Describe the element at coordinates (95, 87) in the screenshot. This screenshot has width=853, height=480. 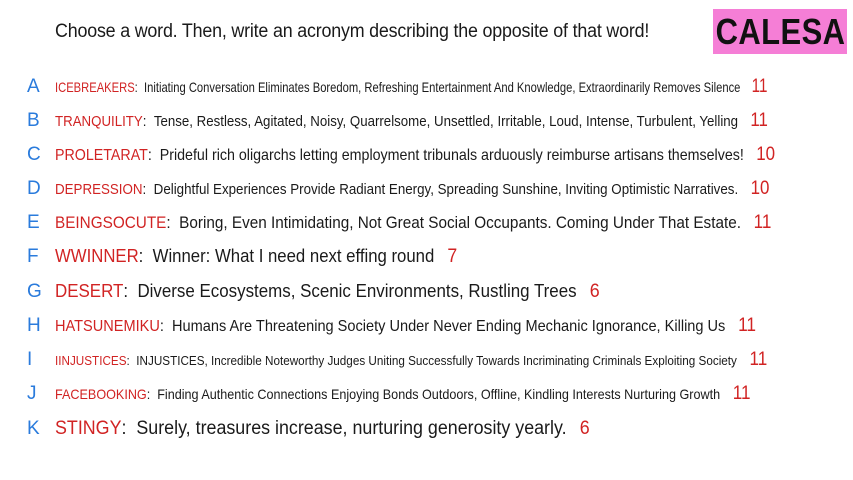
I see `entry-word: ICEBREAKERS` at that location.